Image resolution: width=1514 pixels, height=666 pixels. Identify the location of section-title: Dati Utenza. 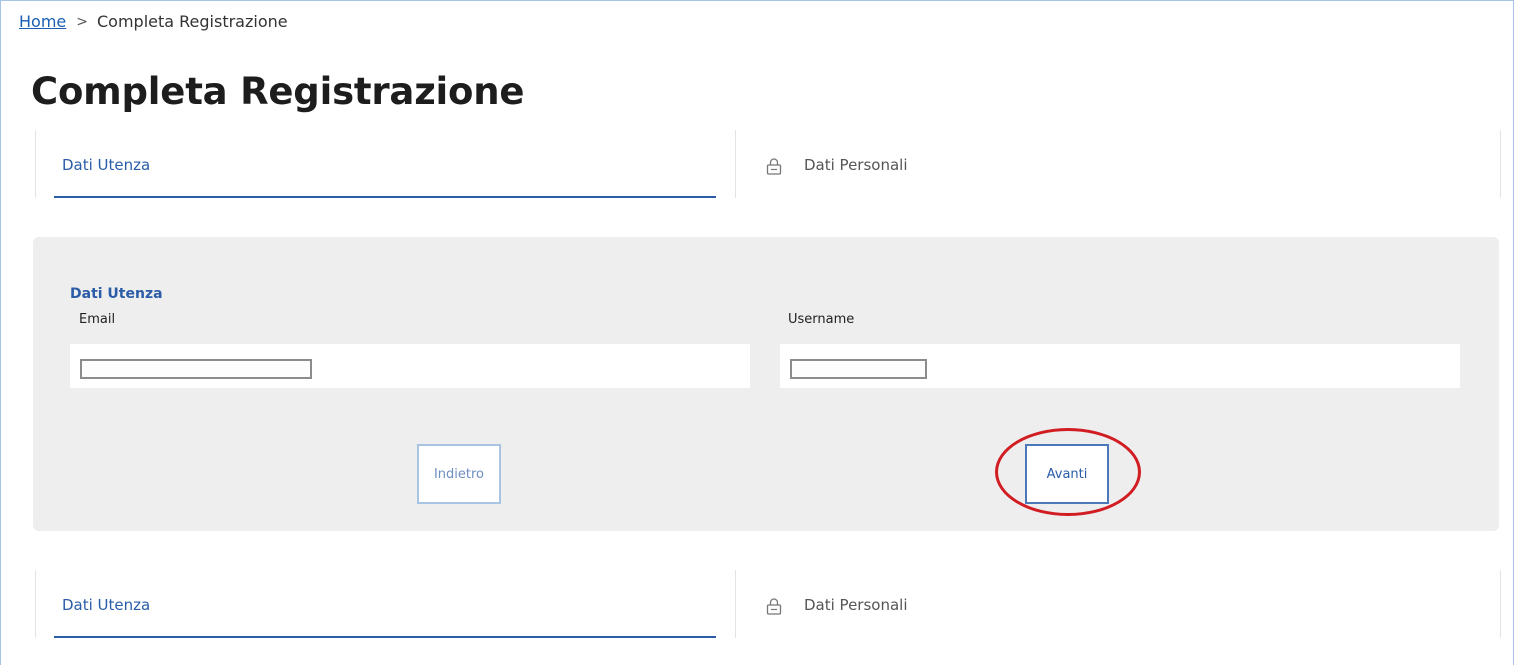
(116, 294).